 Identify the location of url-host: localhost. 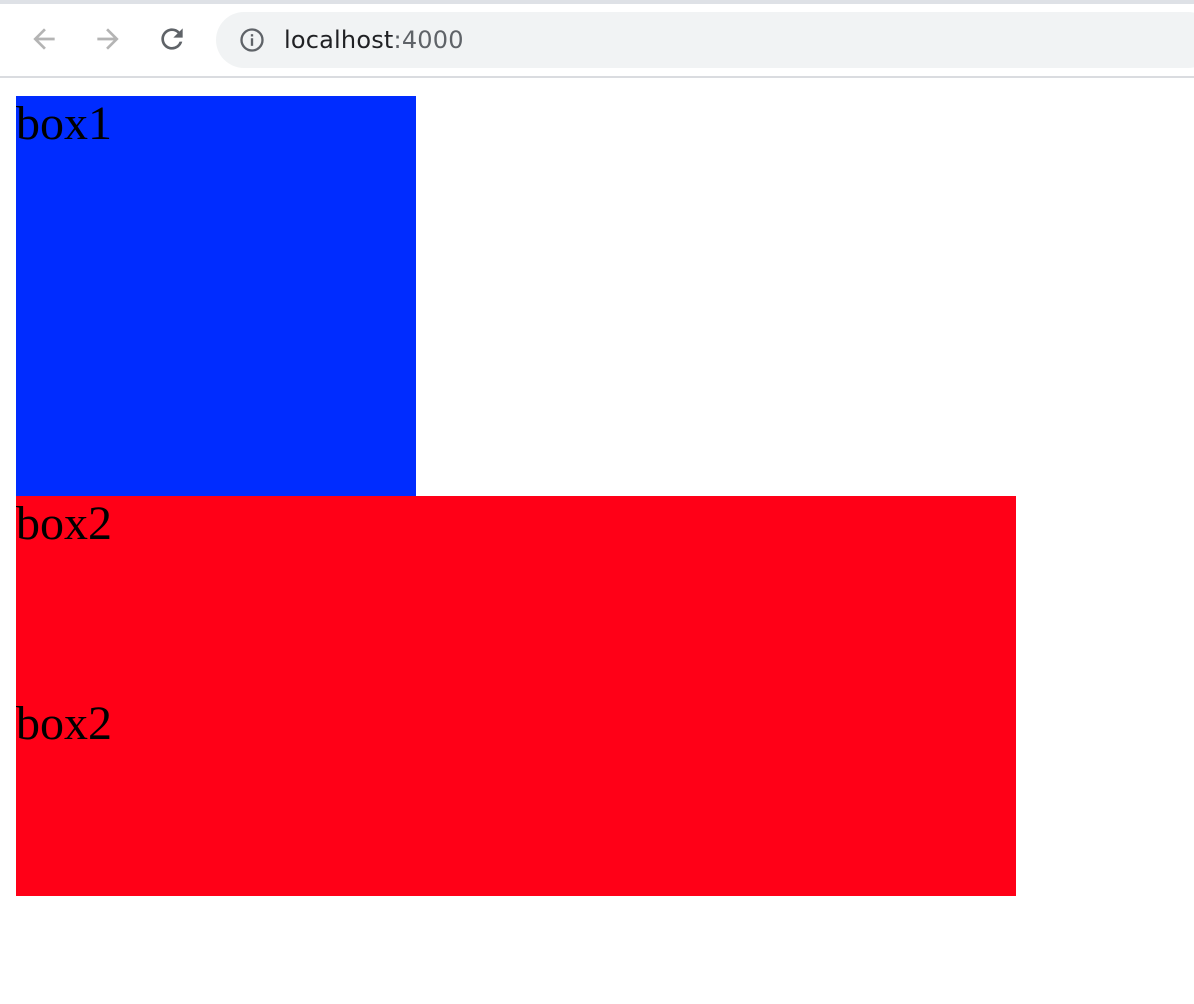
(339, 40).